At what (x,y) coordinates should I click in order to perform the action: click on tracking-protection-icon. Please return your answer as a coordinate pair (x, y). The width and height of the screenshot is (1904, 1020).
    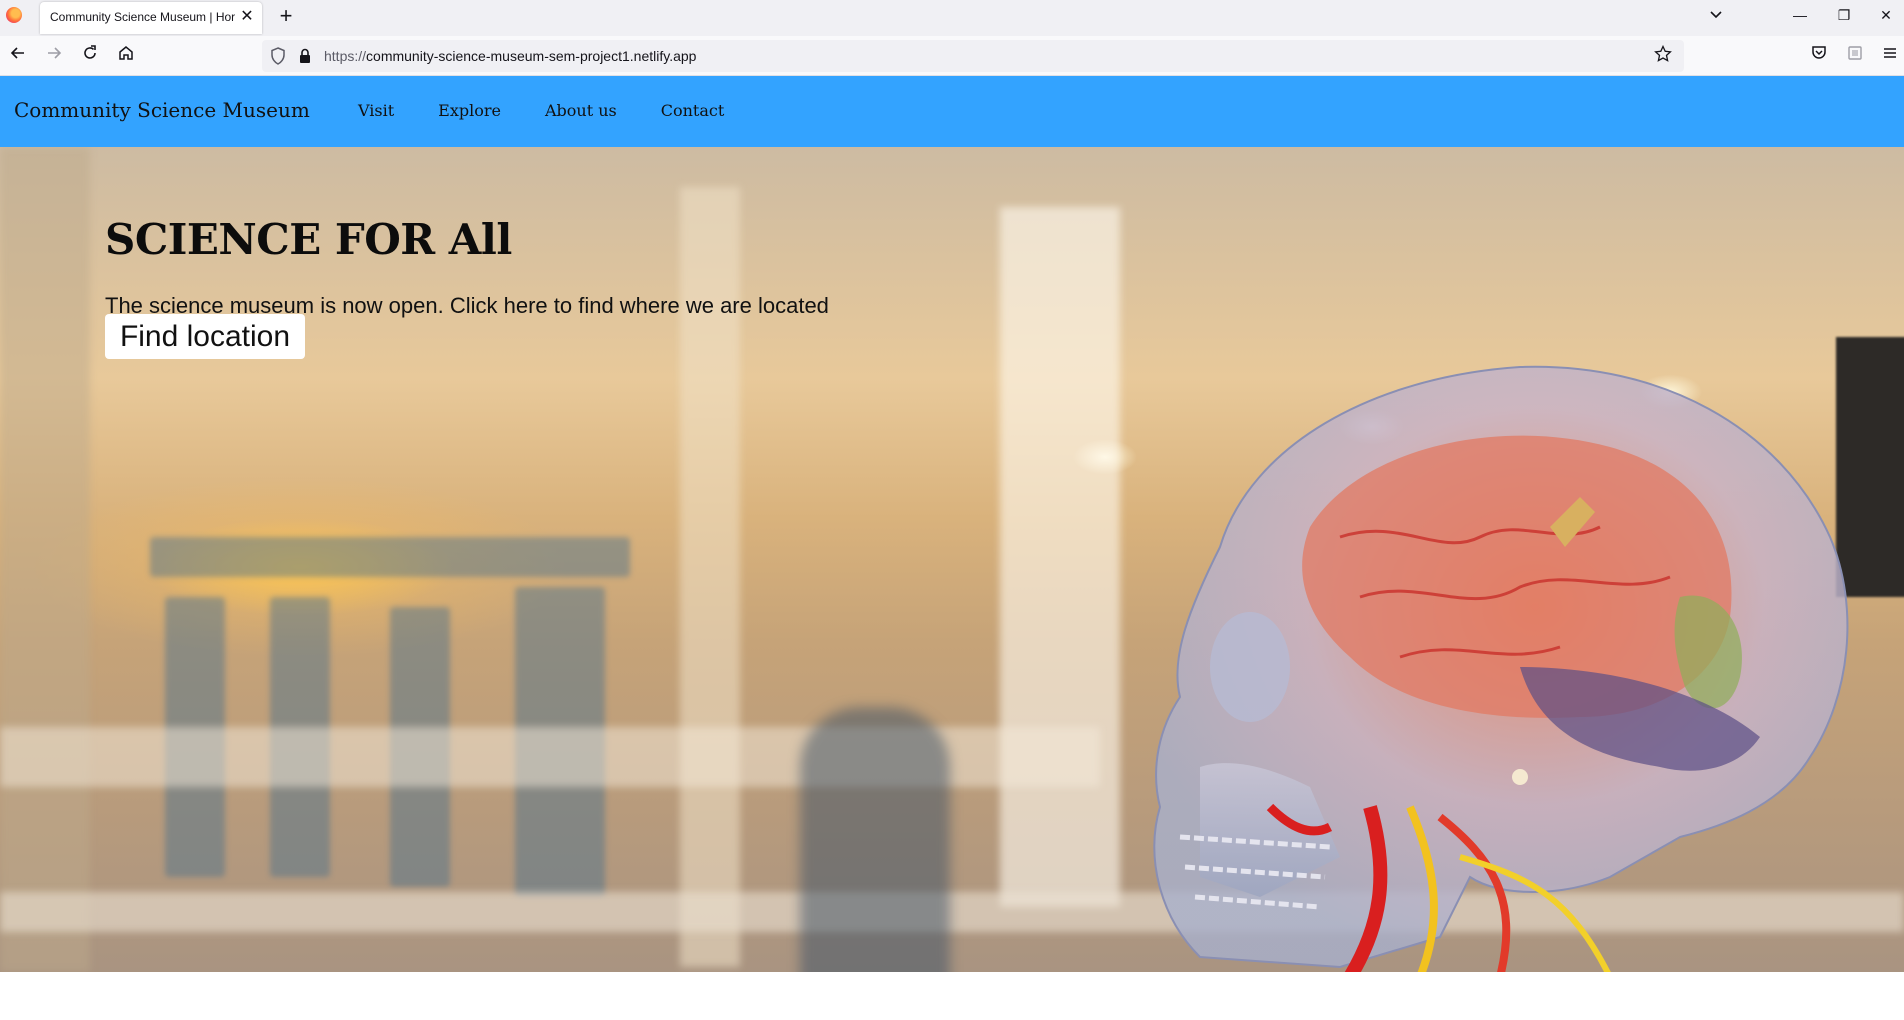
    Looking at the image, I should click on (278, 56).